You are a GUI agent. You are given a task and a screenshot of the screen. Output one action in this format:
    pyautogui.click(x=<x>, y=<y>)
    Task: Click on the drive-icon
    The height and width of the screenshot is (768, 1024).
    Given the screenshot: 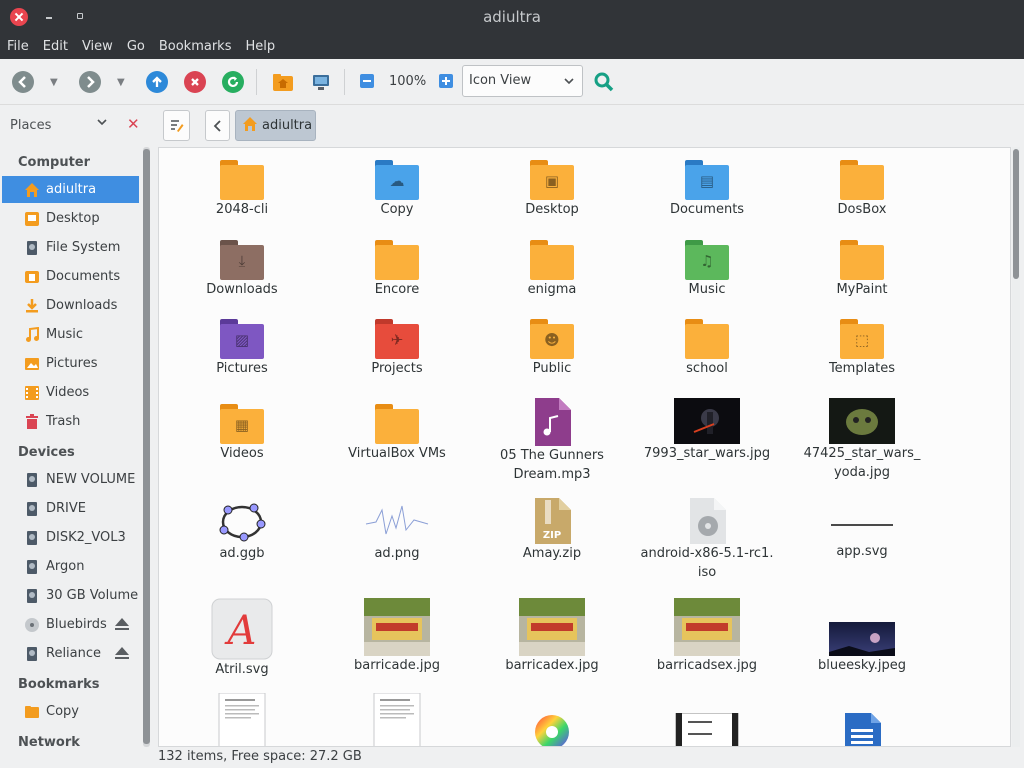 What is the action you would take?
    pyautogui.click(x=32, y=248)
    